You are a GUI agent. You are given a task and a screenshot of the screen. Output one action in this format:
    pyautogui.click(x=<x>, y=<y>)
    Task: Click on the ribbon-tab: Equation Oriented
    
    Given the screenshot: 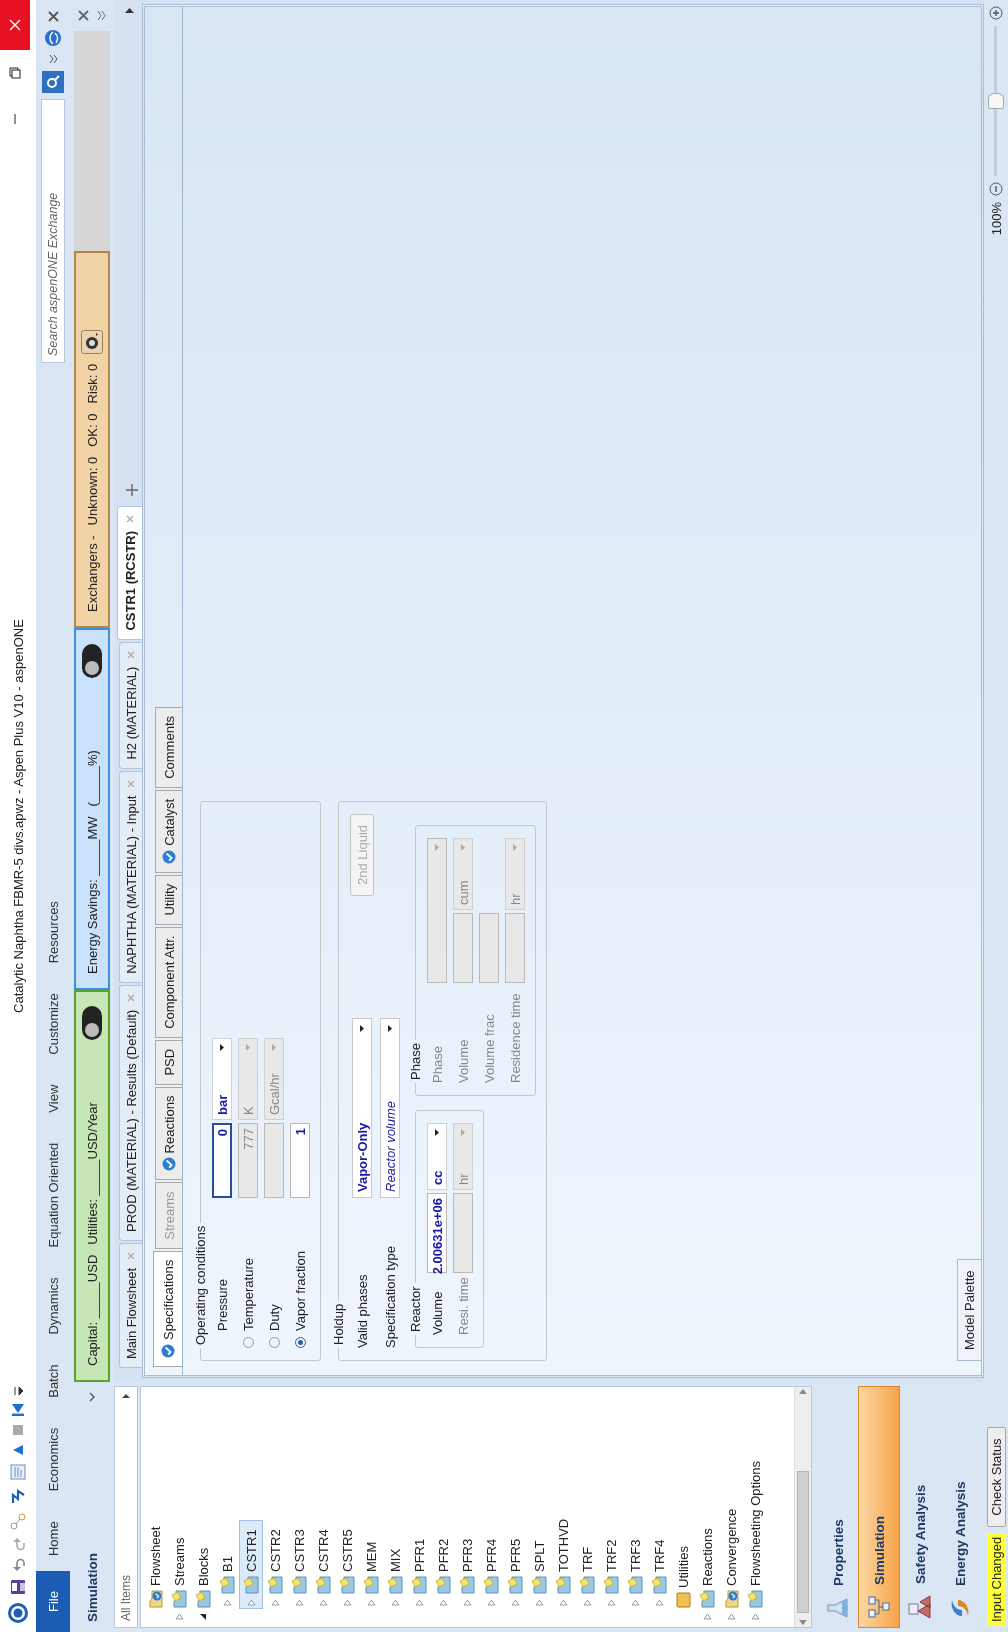 What is the action you would take?
    pyautogui.click(x=53, y=1195)
    